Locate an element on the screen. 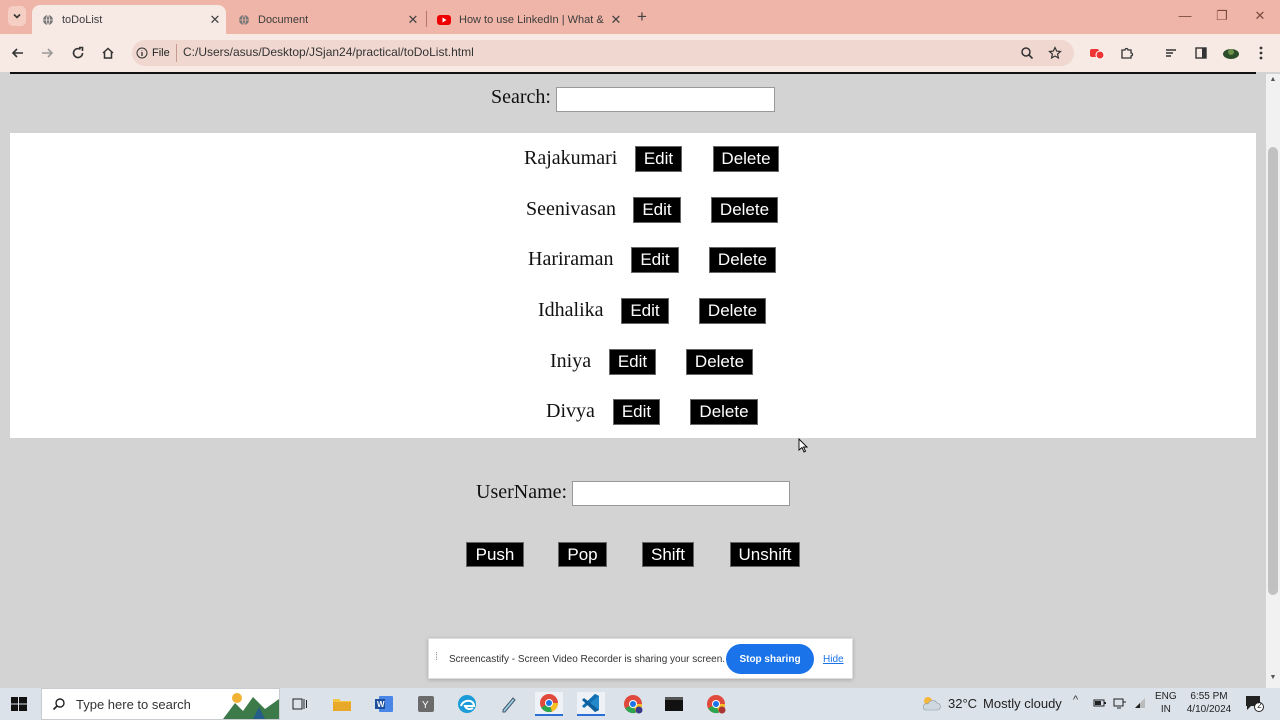  avatar-icon is located at coordinates (1231, 54).